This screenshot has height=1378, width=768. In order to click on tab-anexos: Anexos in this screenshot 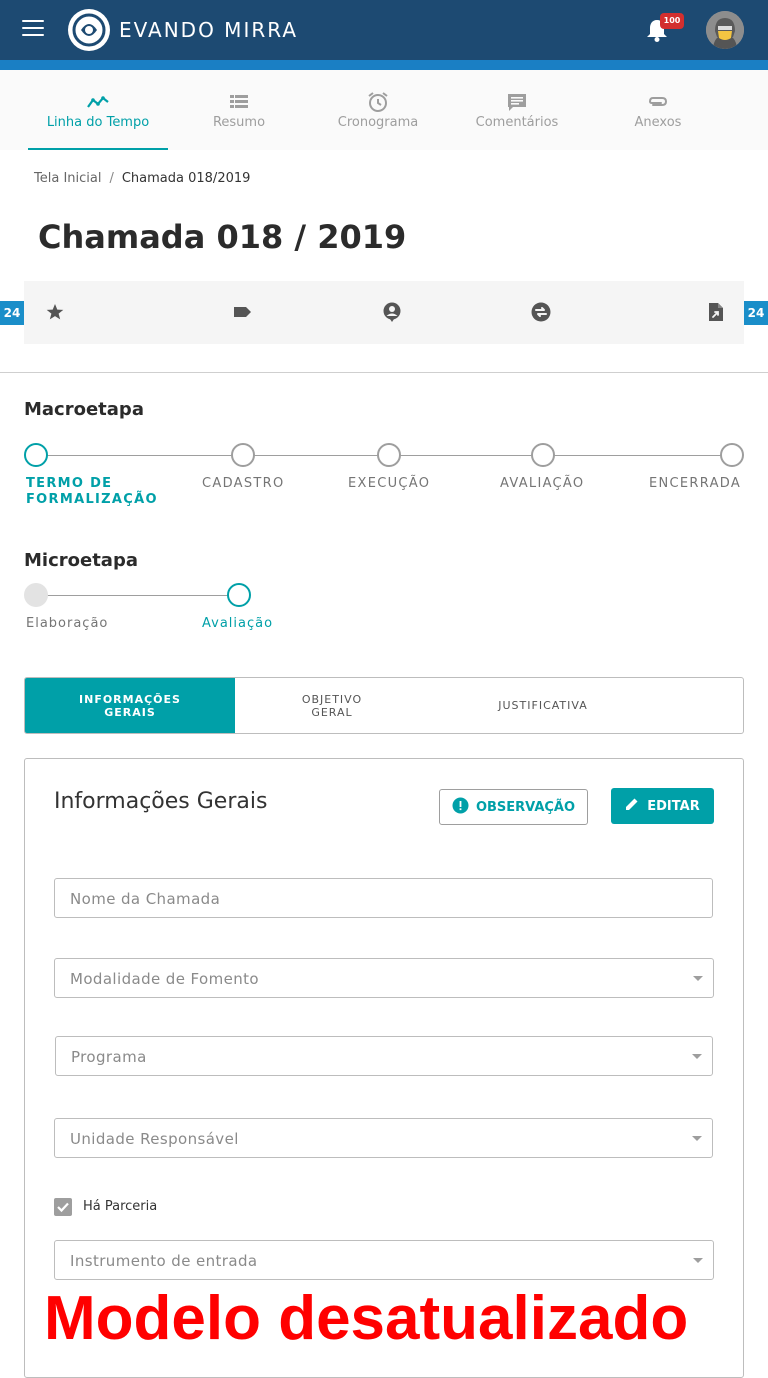, I will do `click(658, 110)`.